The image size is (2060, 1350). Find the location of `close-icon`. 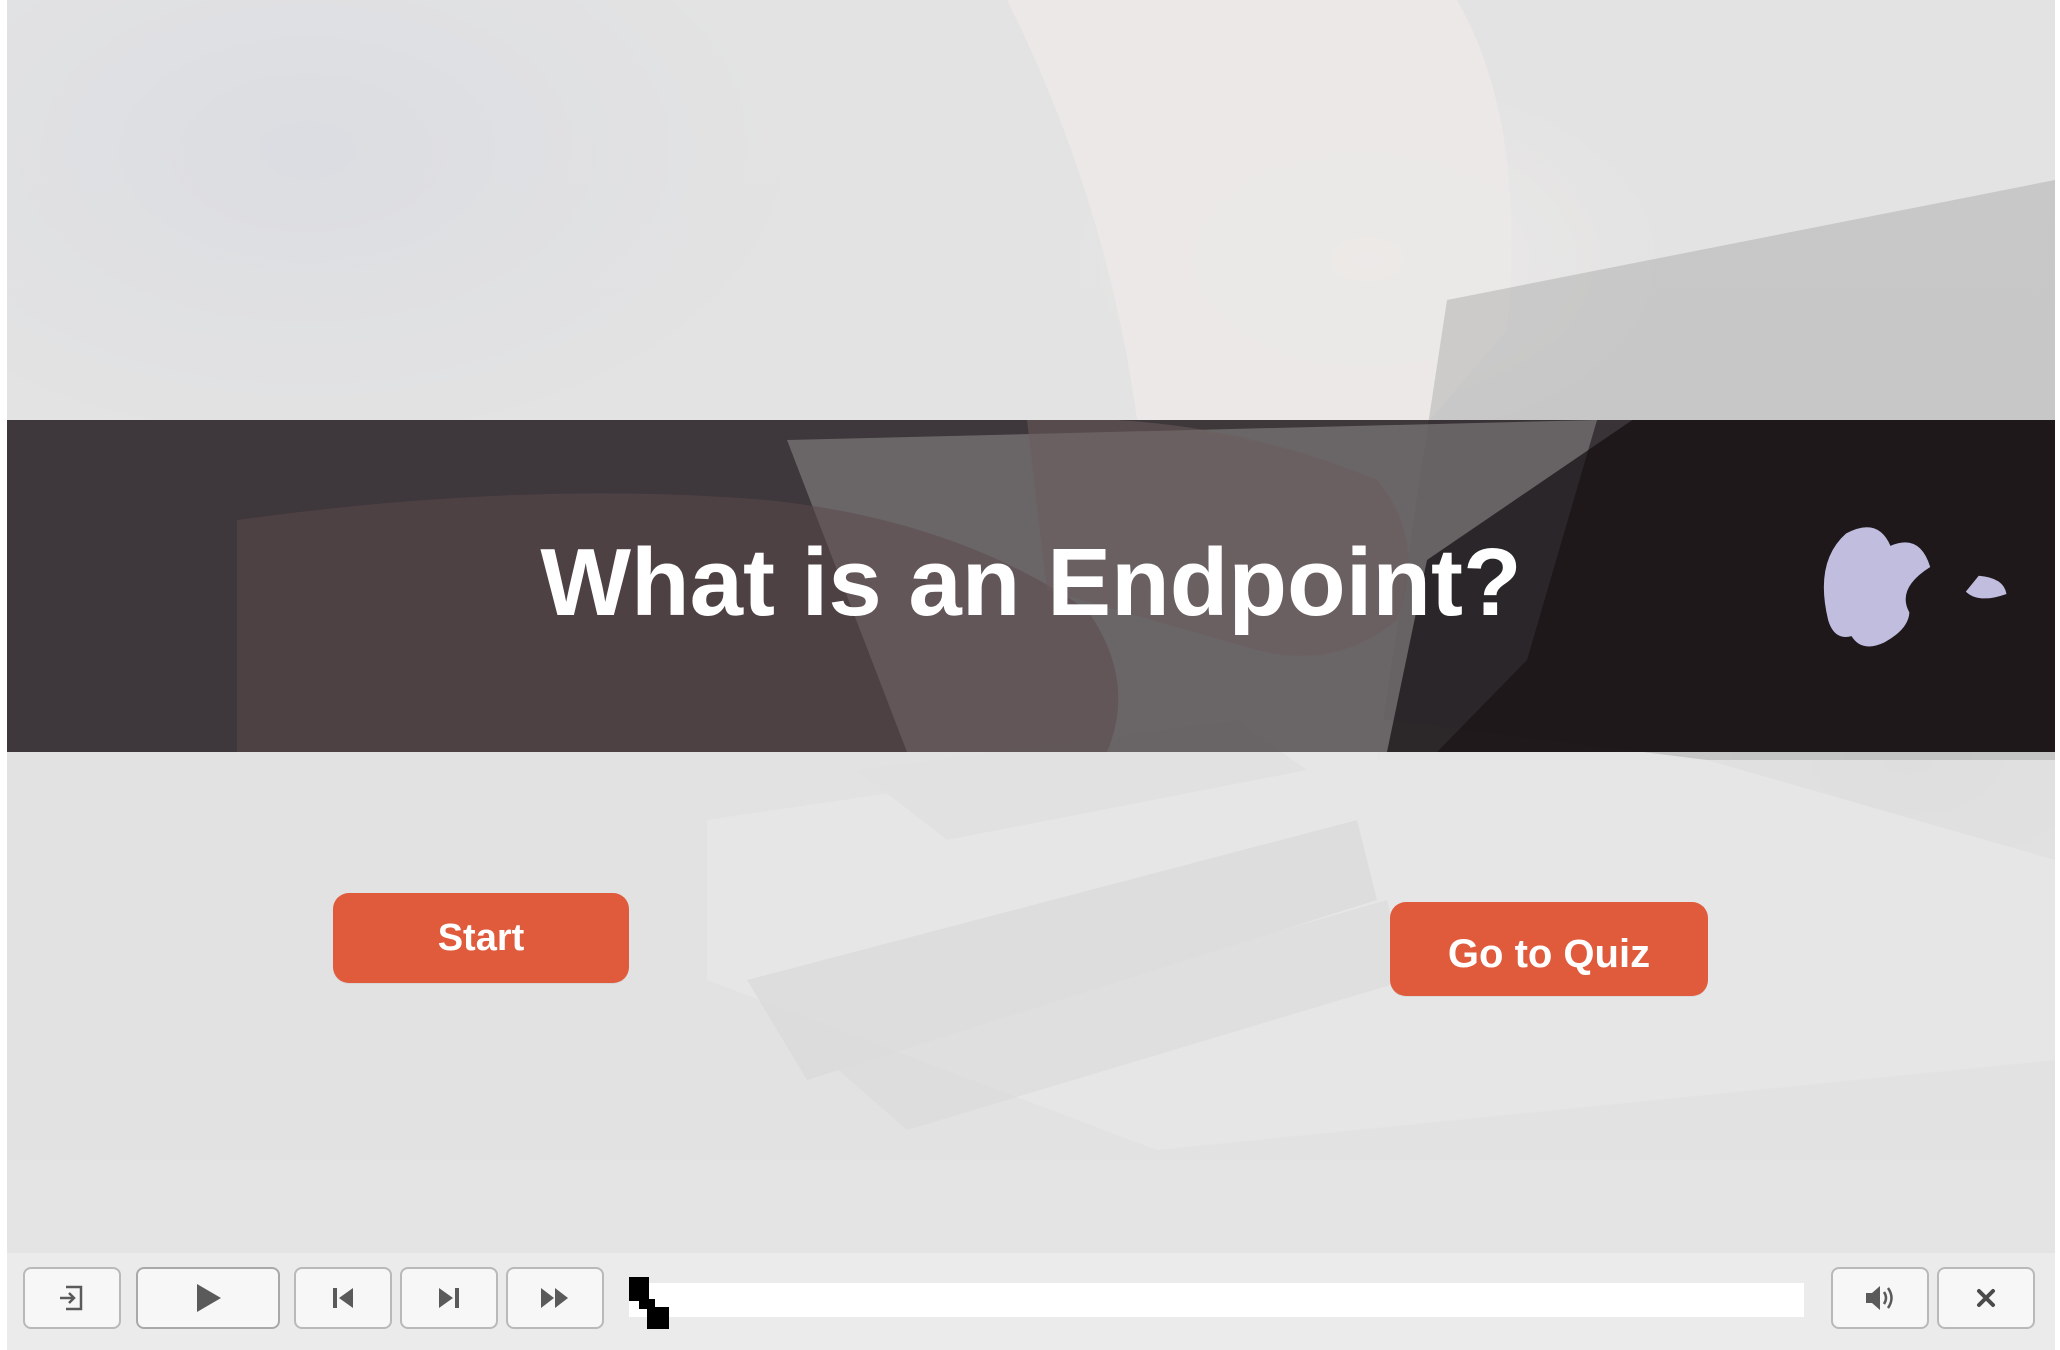

close-icon is located at coordinates (1986, 1298).